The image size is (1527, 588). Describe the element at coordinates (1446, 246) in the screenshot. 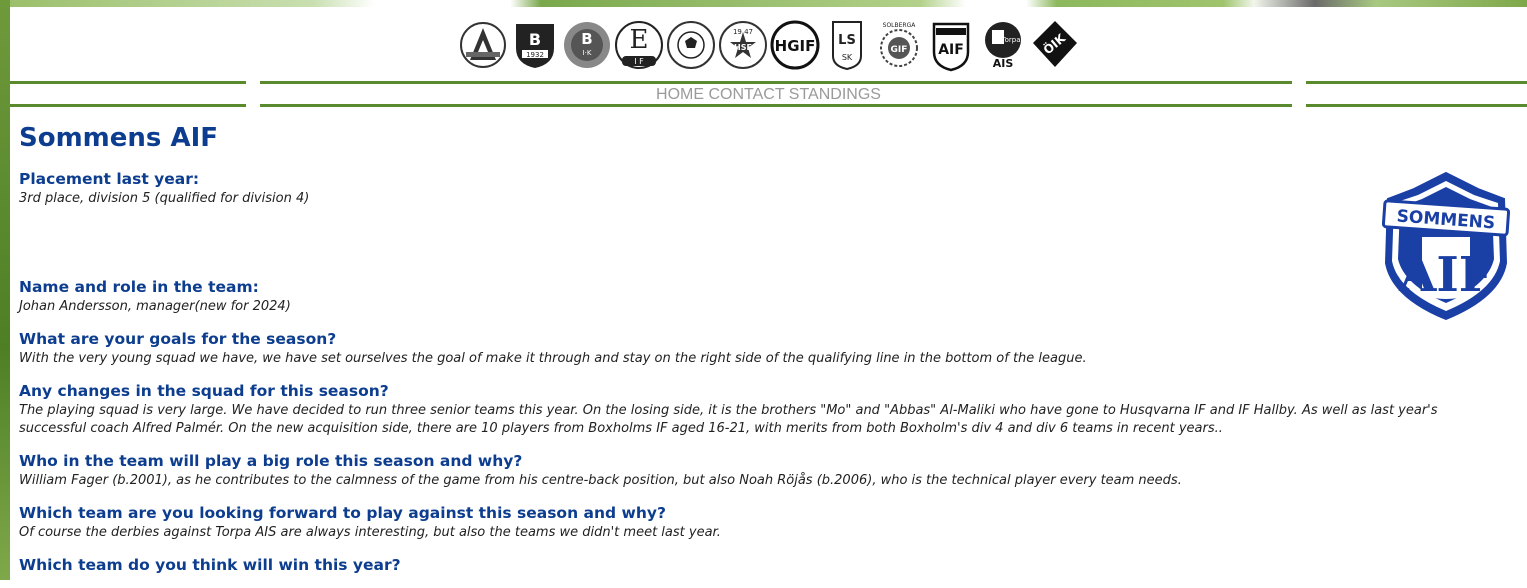

I see `team-crest-logo: SOMMENS AIF` at that location.